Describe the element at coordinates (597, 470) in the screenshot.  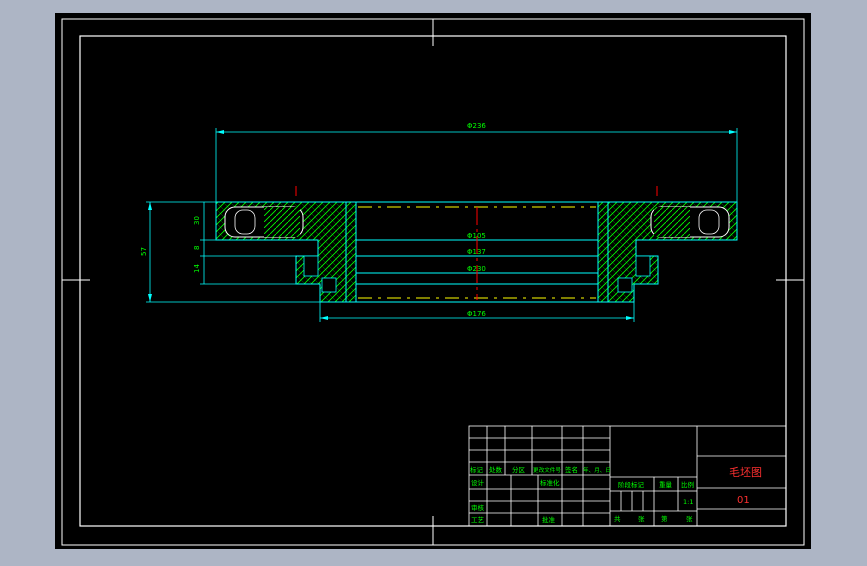
I see `tb-date: 年、月、日` at that location.